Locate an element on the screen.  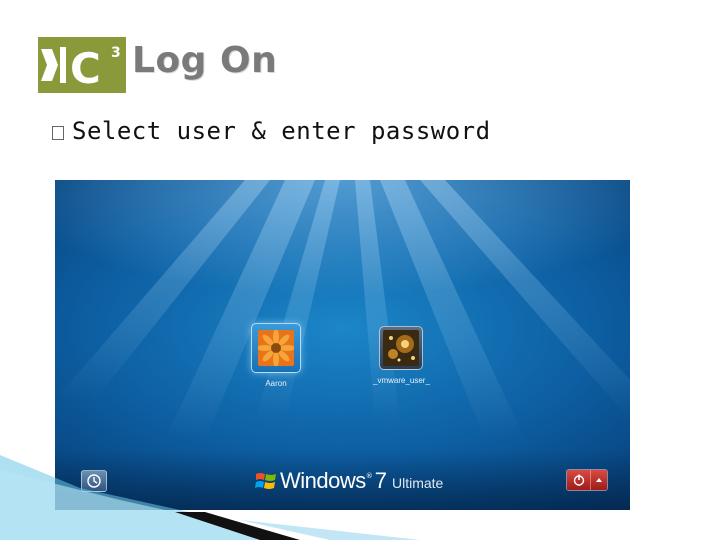
bullet-item: Select user & enter password is located at coordinates (271, 131).